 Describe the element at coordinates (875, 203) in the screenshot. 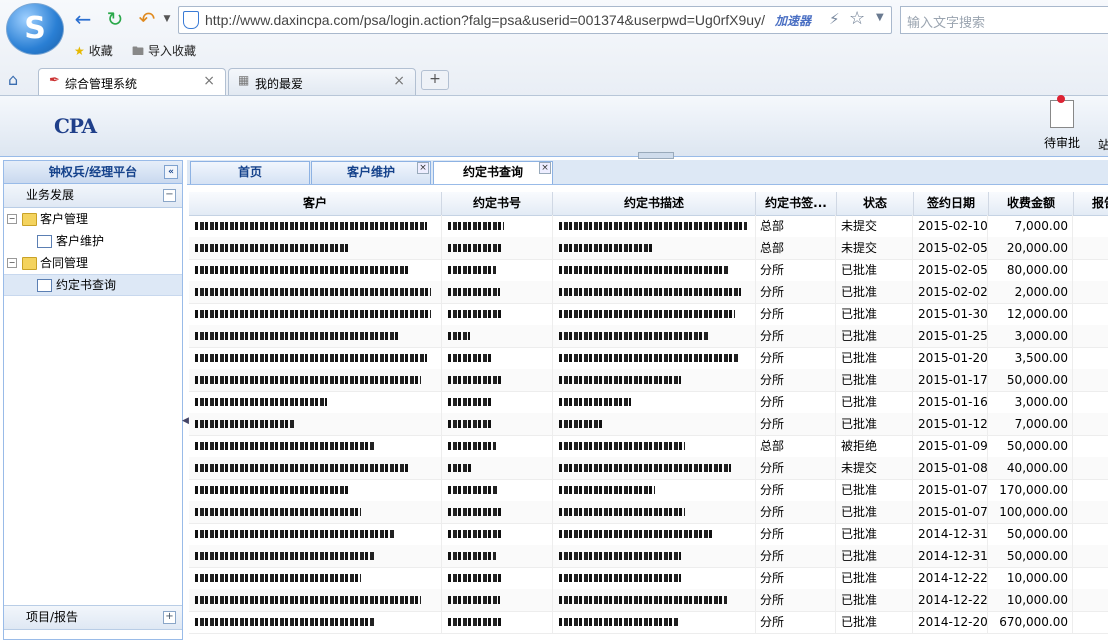

I see `column-header-status: 状态` at that location.